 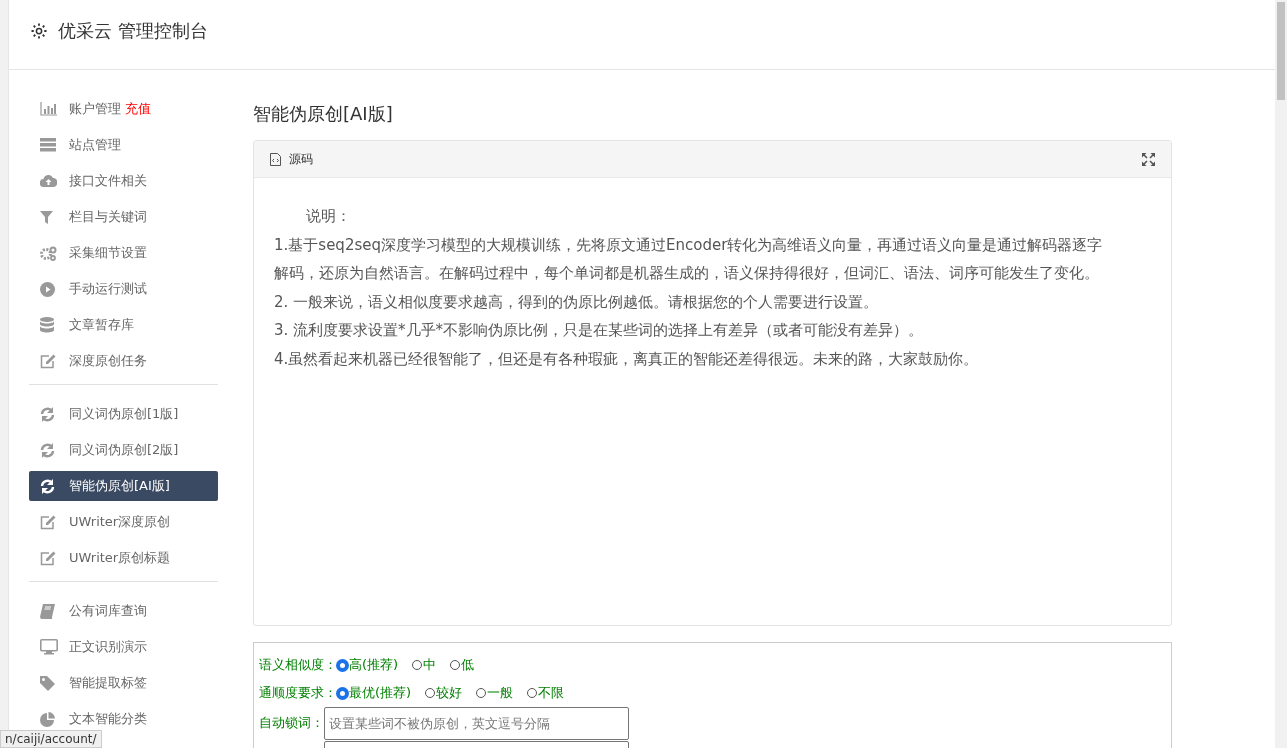 What do you see at coordinates (123, 414) in the screenshot?
I see `sidebar-item: 同义词伪原创[1版]` at bounding box center [123, 414].